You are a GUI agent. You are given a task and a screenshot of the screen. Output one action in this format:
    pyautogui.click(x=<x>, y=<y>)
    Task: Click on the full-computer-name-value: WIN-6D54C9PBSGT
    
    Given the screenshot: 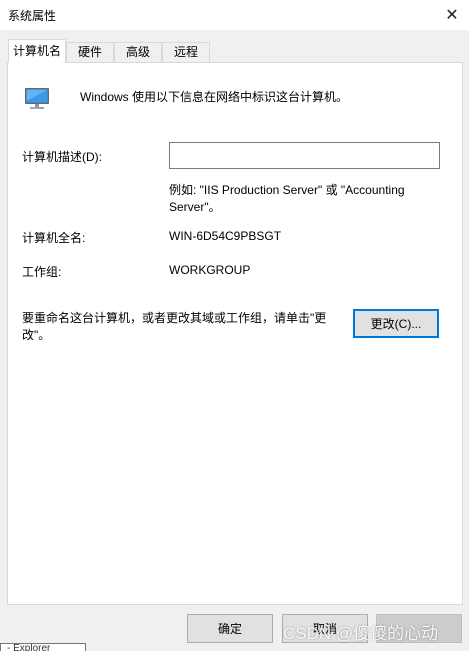 What is the action you would take?
    pyautogui.click(x=225, y=236)
    